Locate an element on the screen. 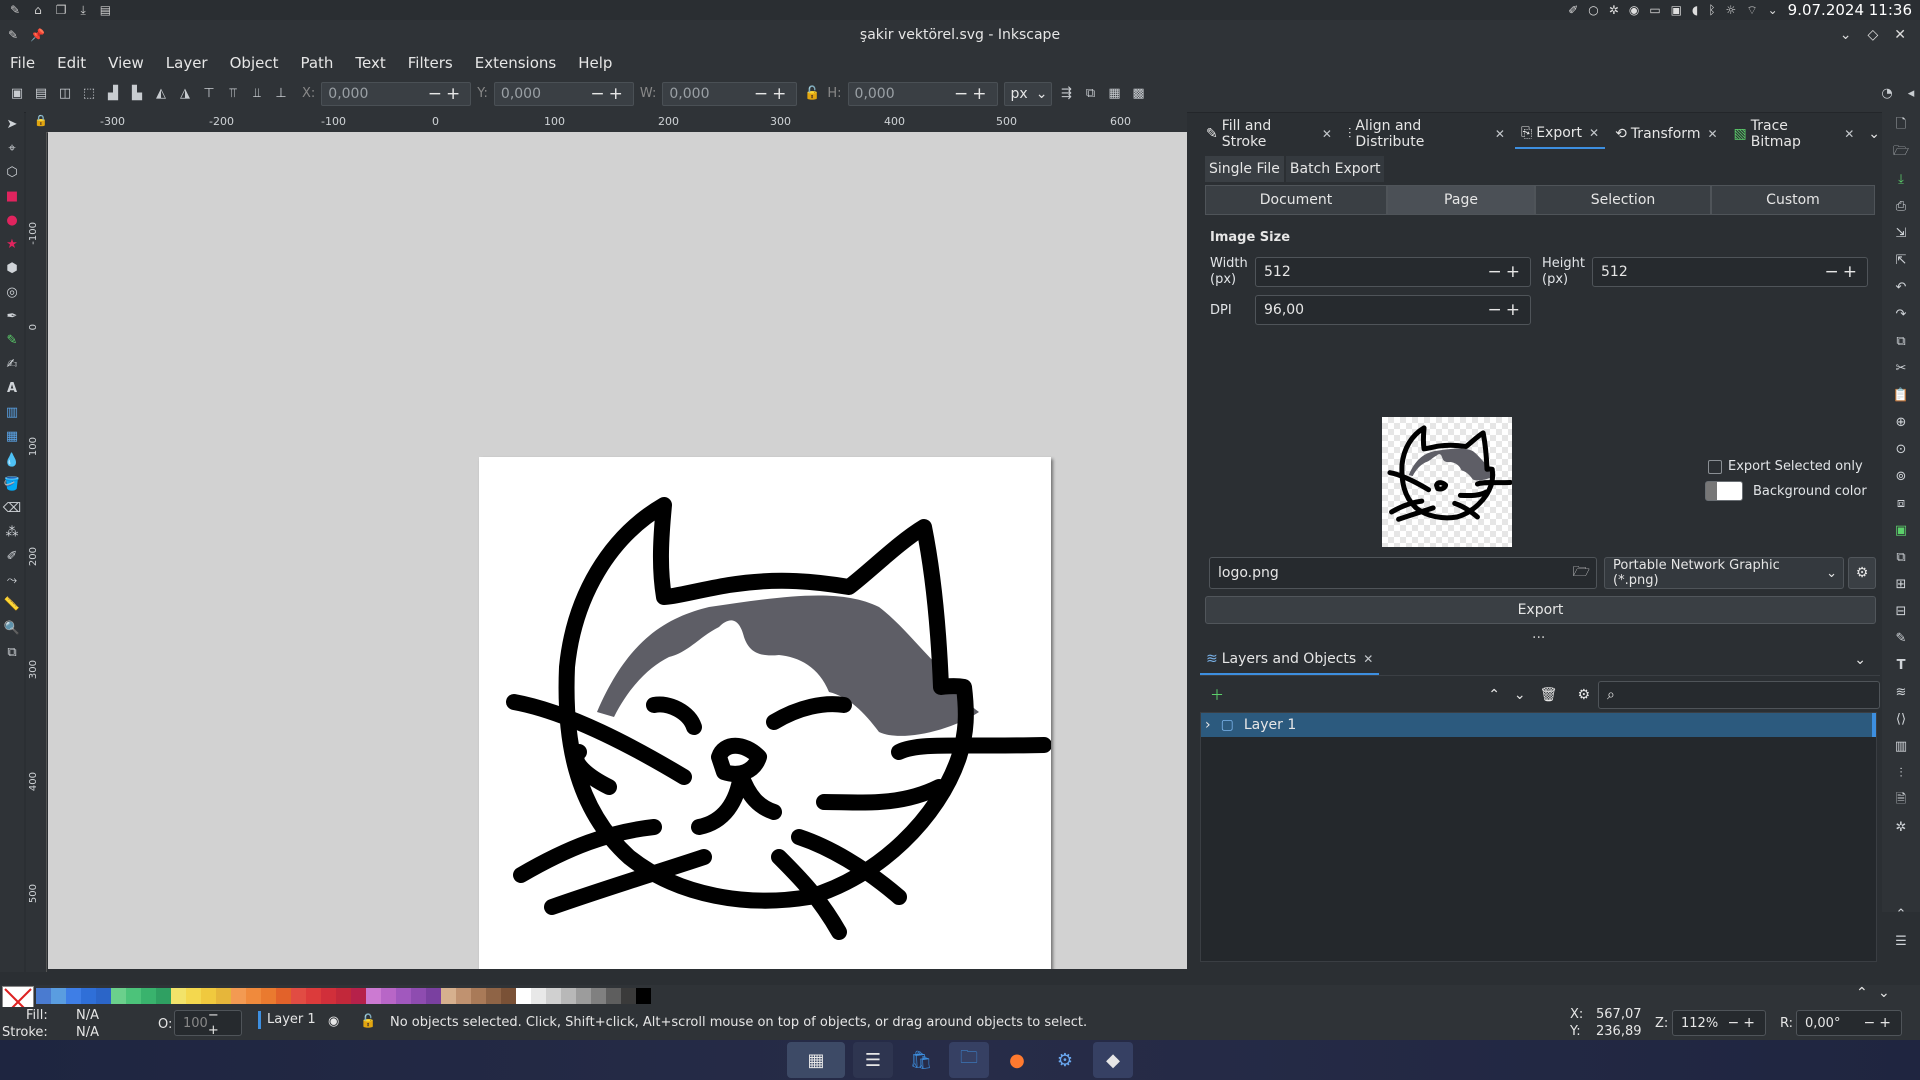  store-app-icon: 🛍 is located at coordinates (921, 1060).